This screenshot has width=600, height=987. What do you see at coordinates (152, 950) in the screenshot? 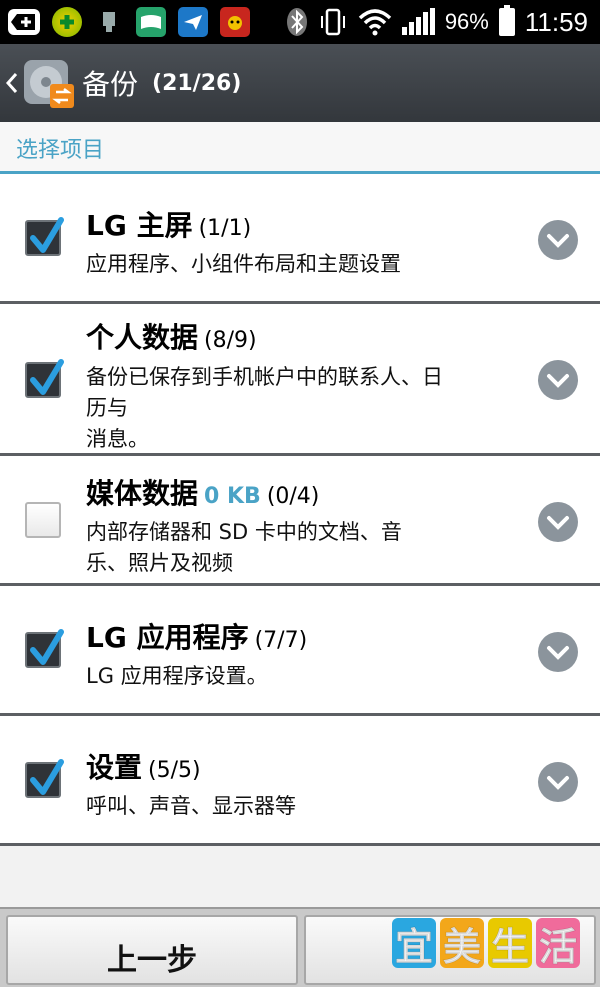
I see `previous-button: 上一步` at bounding box center [152, 950].